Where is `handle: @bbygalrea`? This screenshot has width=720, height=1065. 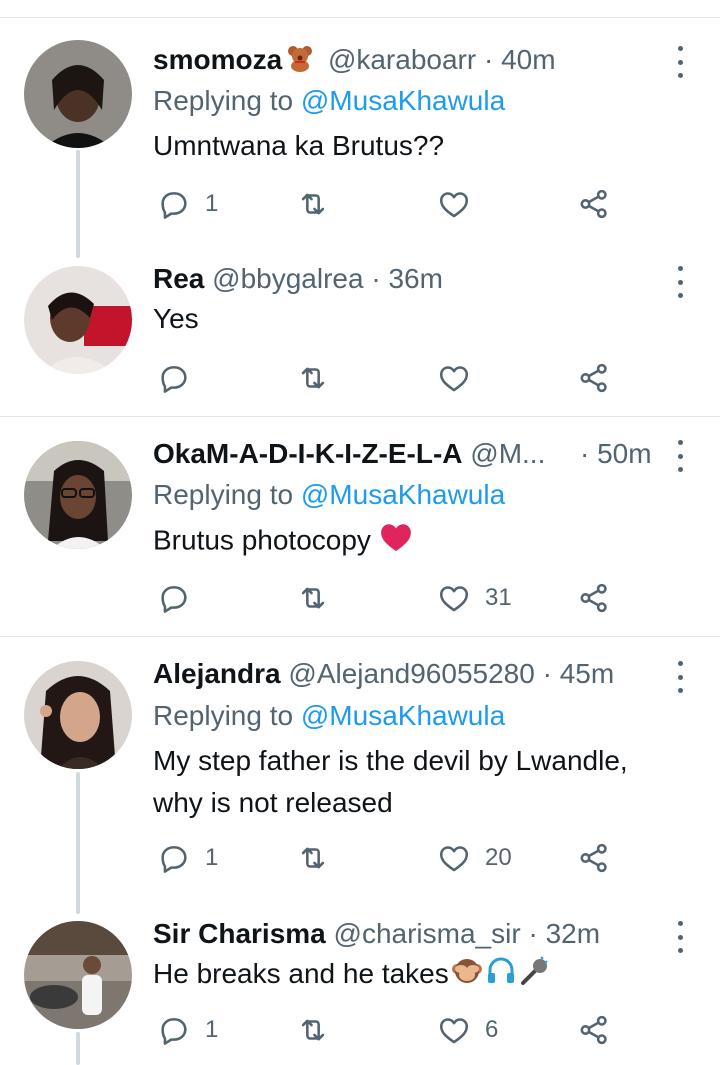 handle: @bbygalrea is located at coordinates (287, 278).